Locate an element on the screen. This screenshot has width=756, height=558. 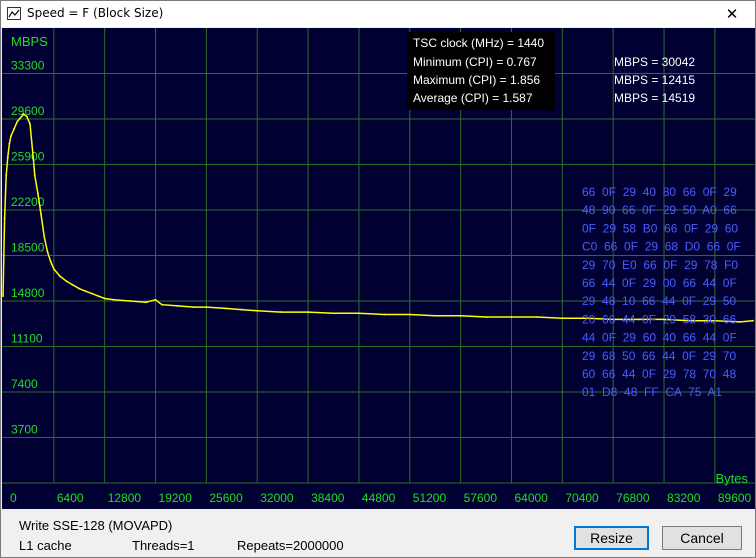
max-mbps-text: MBPS = 12415 is located at coordinates (654, 80).